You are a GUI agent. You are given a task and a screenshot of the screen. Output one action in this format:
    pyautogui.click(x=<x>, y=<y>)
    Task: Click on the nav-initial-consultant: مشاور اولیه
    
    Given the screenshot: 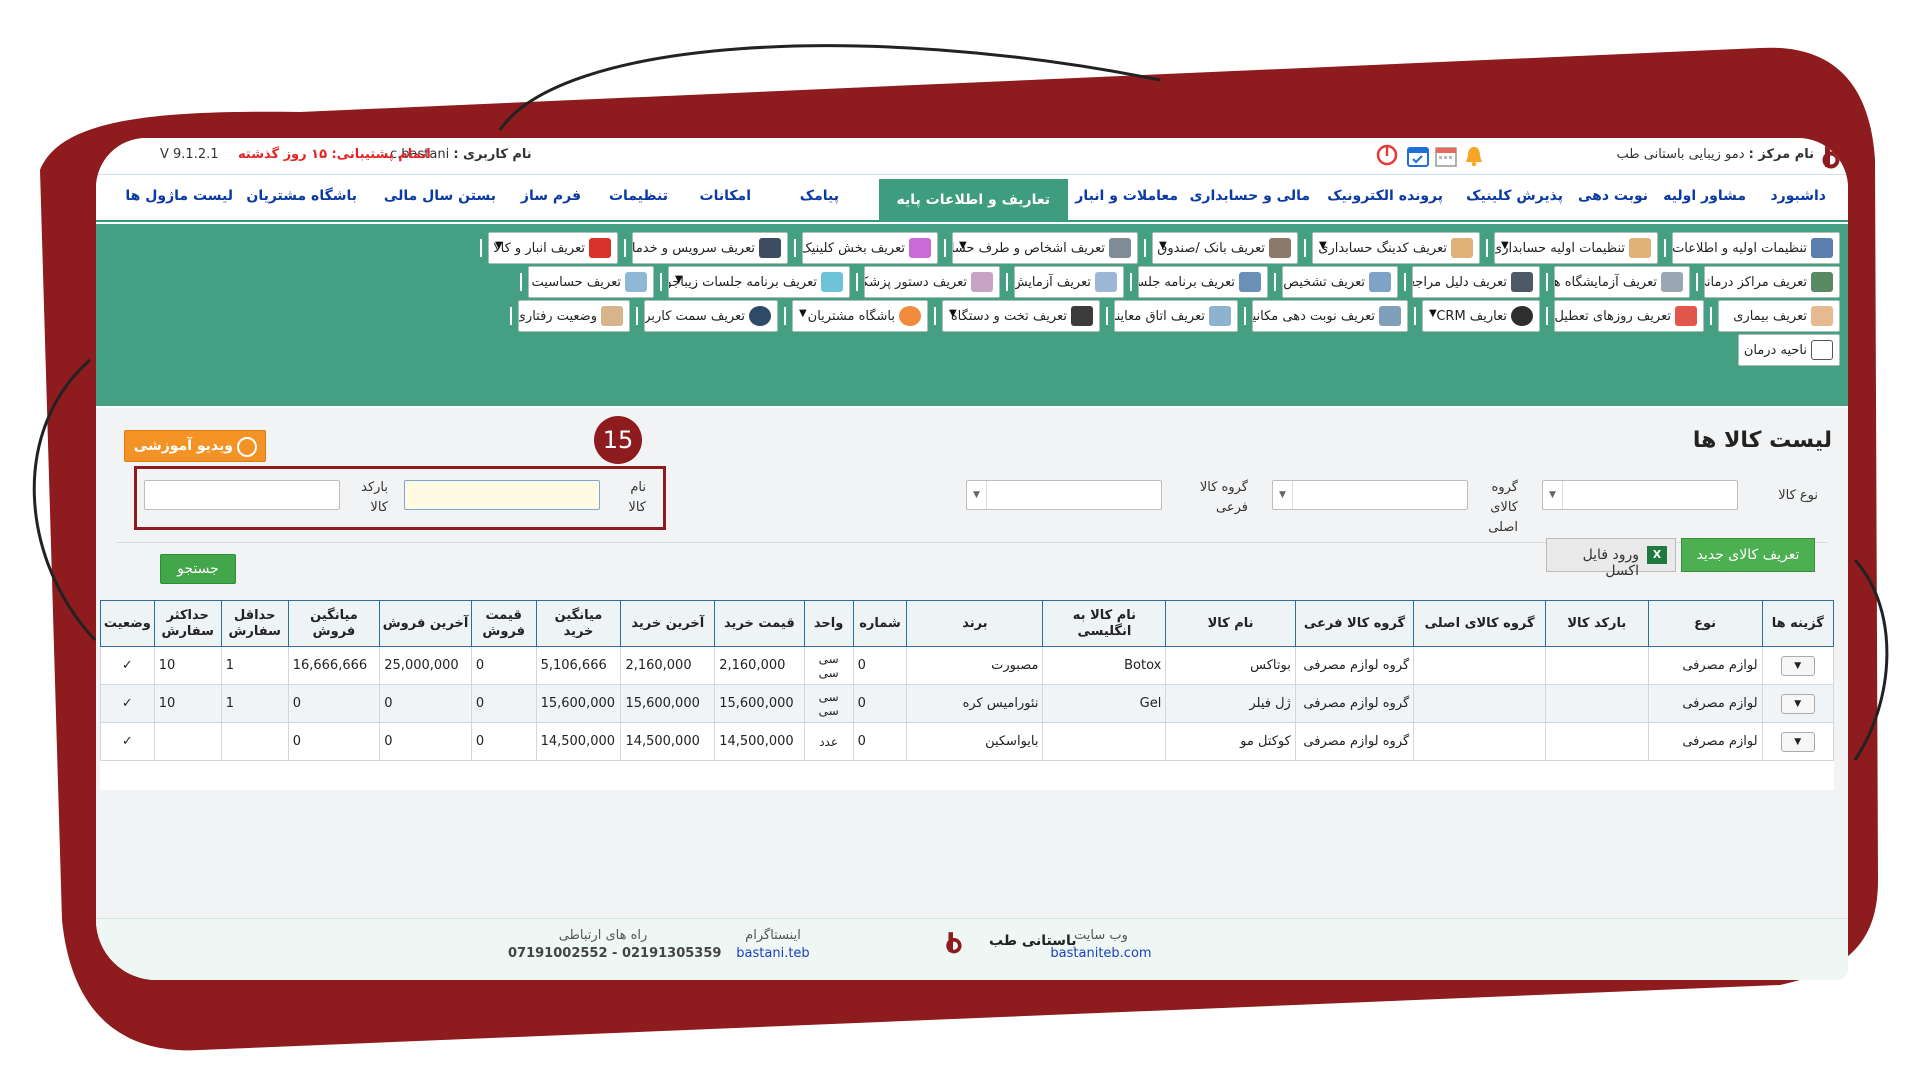 What is the action you would take?
    pyautogui.click(x=1704, y=196)
    